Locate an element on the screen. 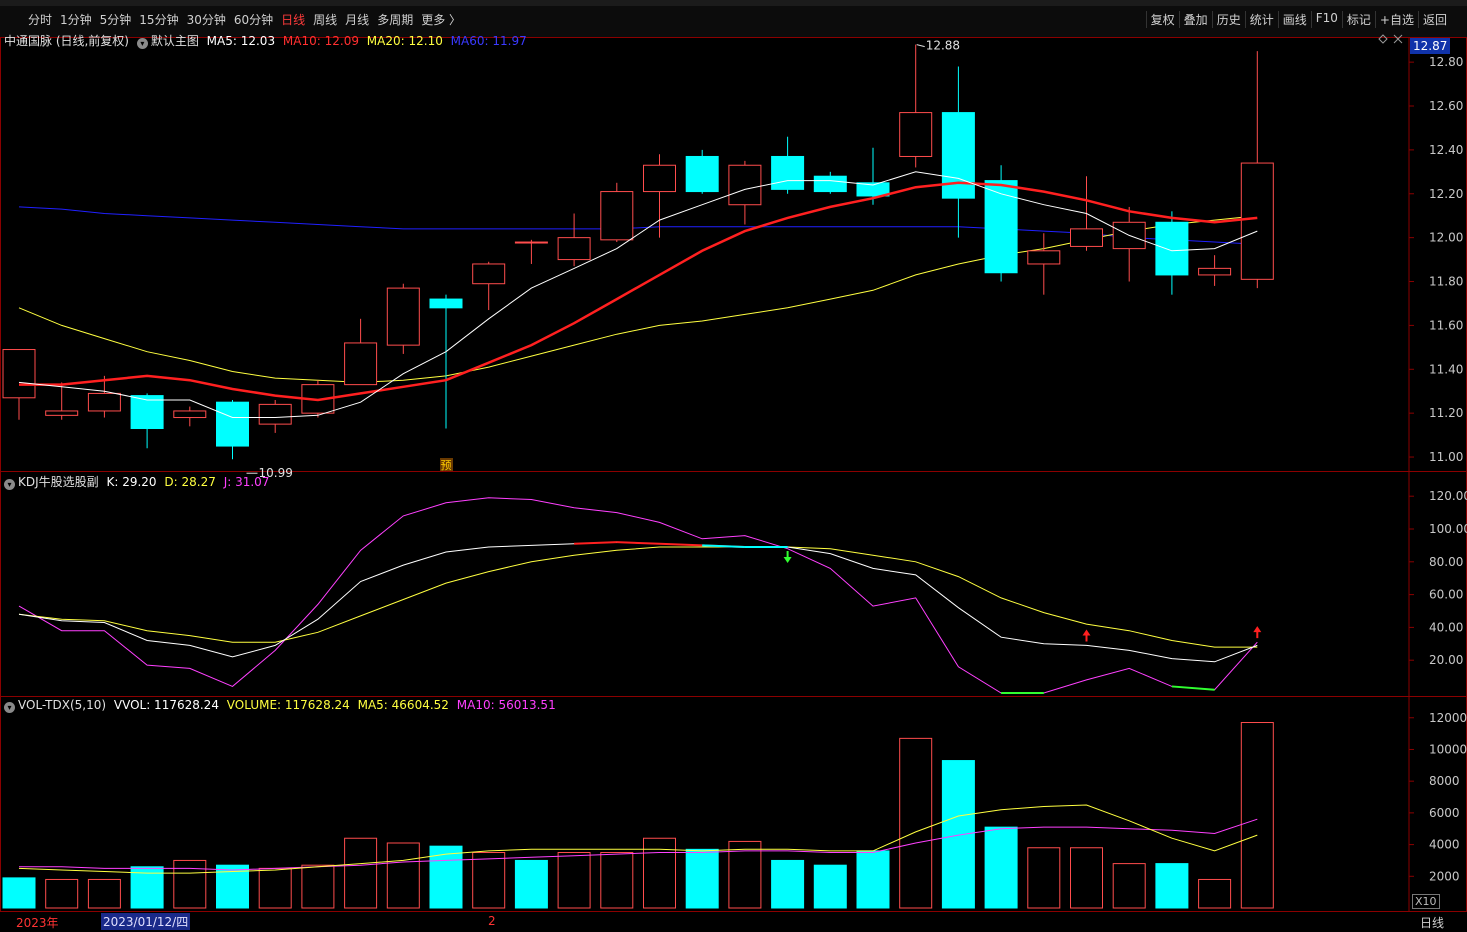 The image size is (1467, 932). ma5-value: MA5: 12.03 is located at coordinates (241, 41).